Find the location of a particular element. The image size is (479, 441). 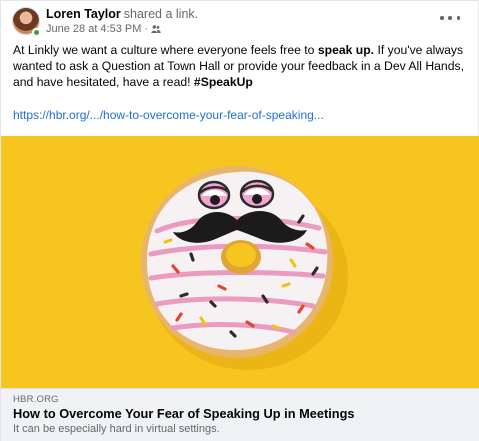

link-domain: HBR.ORG is located at coordinates (36, 399).